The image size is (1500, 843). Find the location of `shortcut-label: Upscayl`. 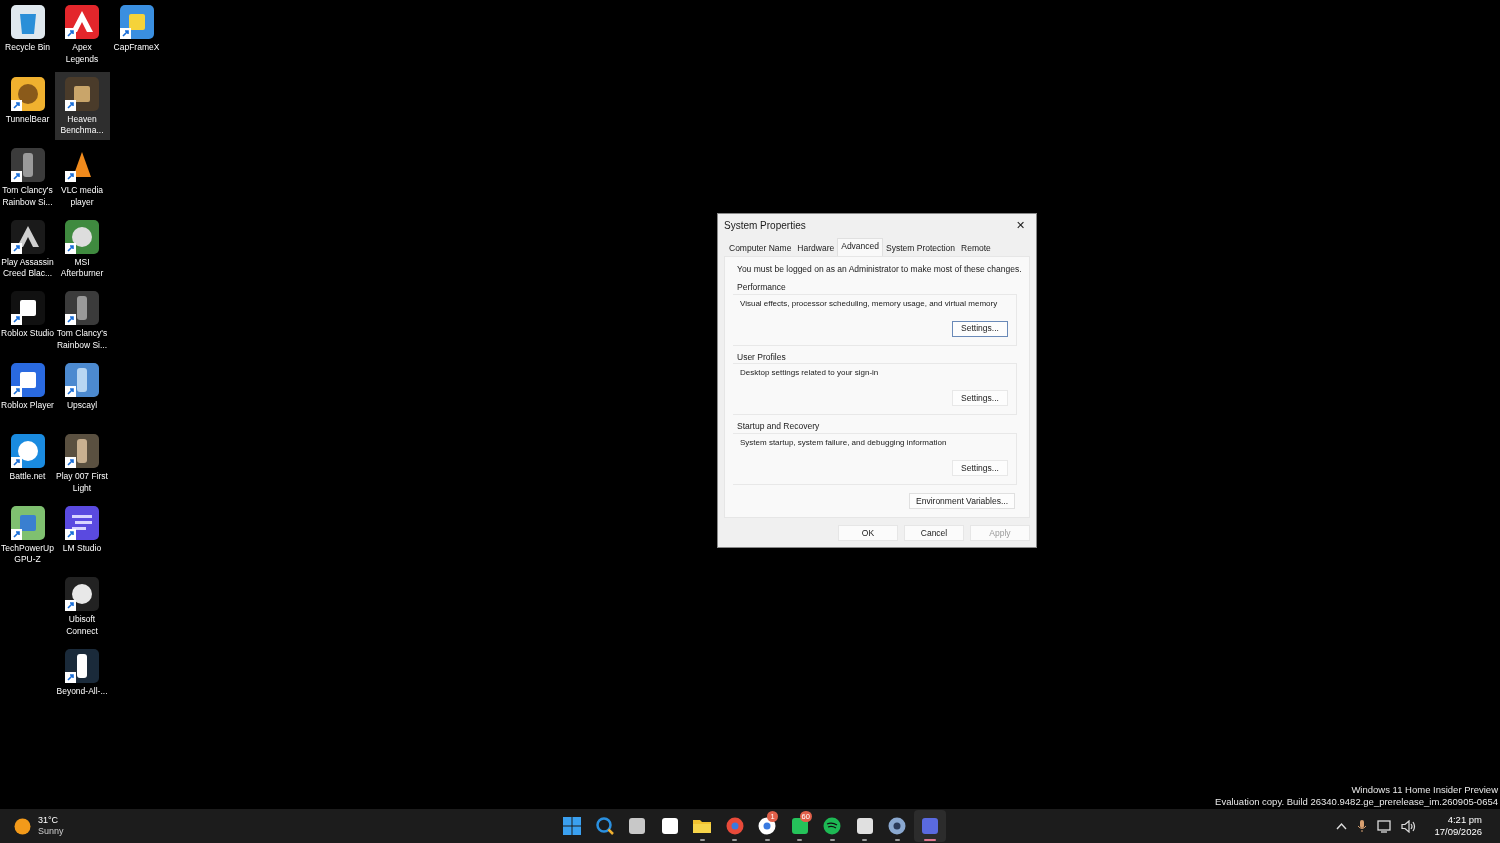

shortcut-label: Upscayl is located at coordinates (82, 405).